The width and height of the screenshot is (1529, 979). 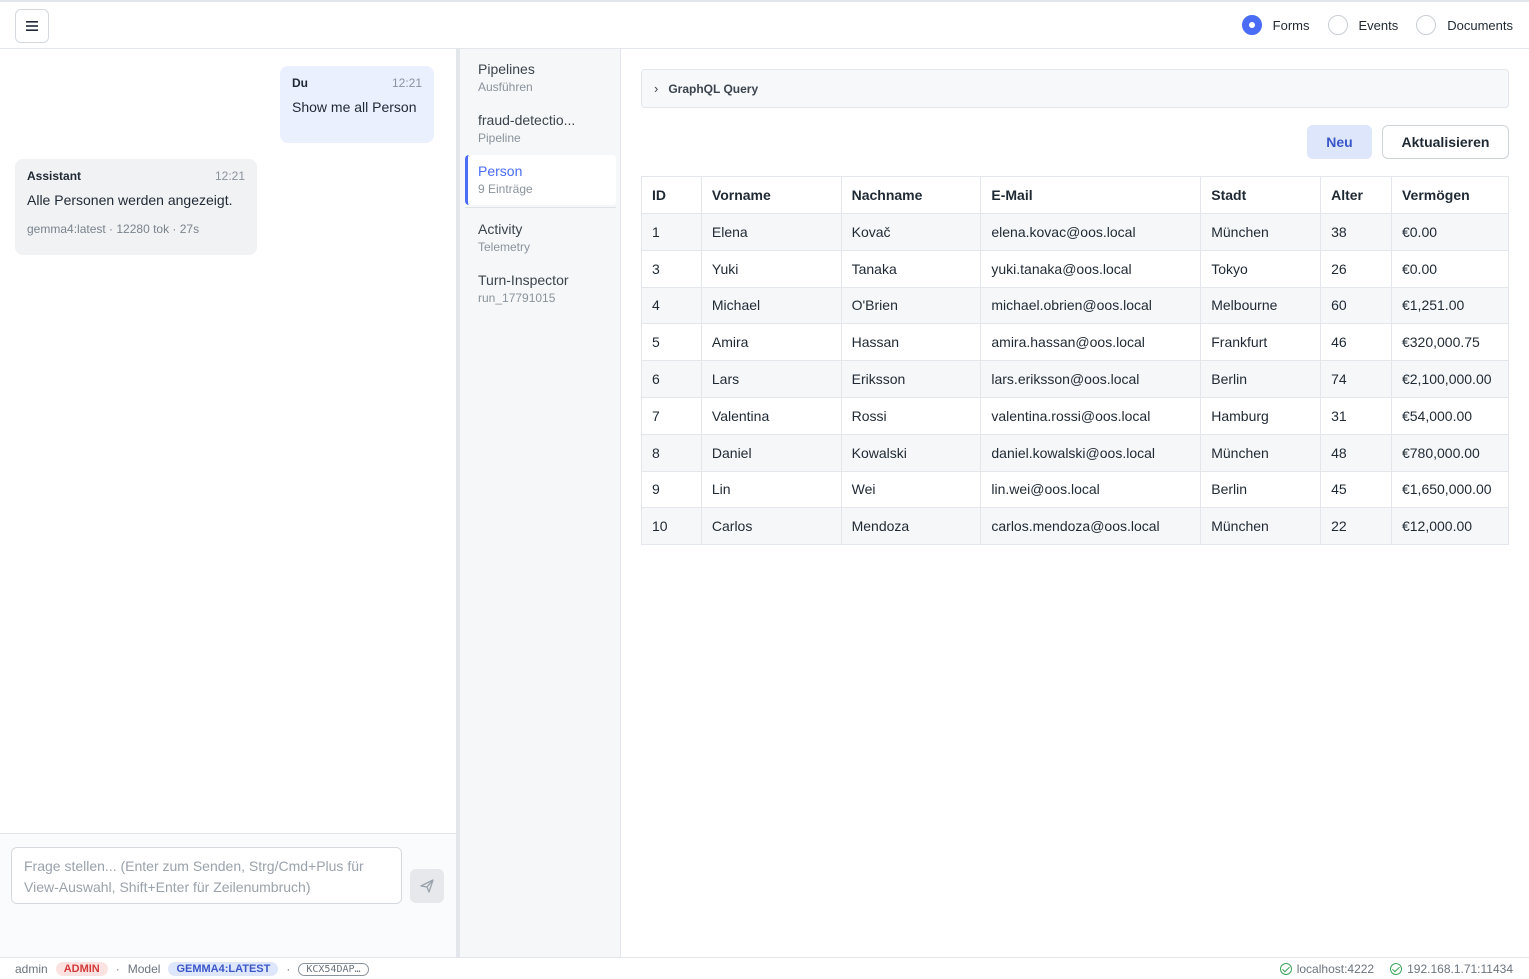 What do you see at coordinates (1356, 489) in the screenshot?
I see `table-cell: 45` at bounding box center [1356, 489].